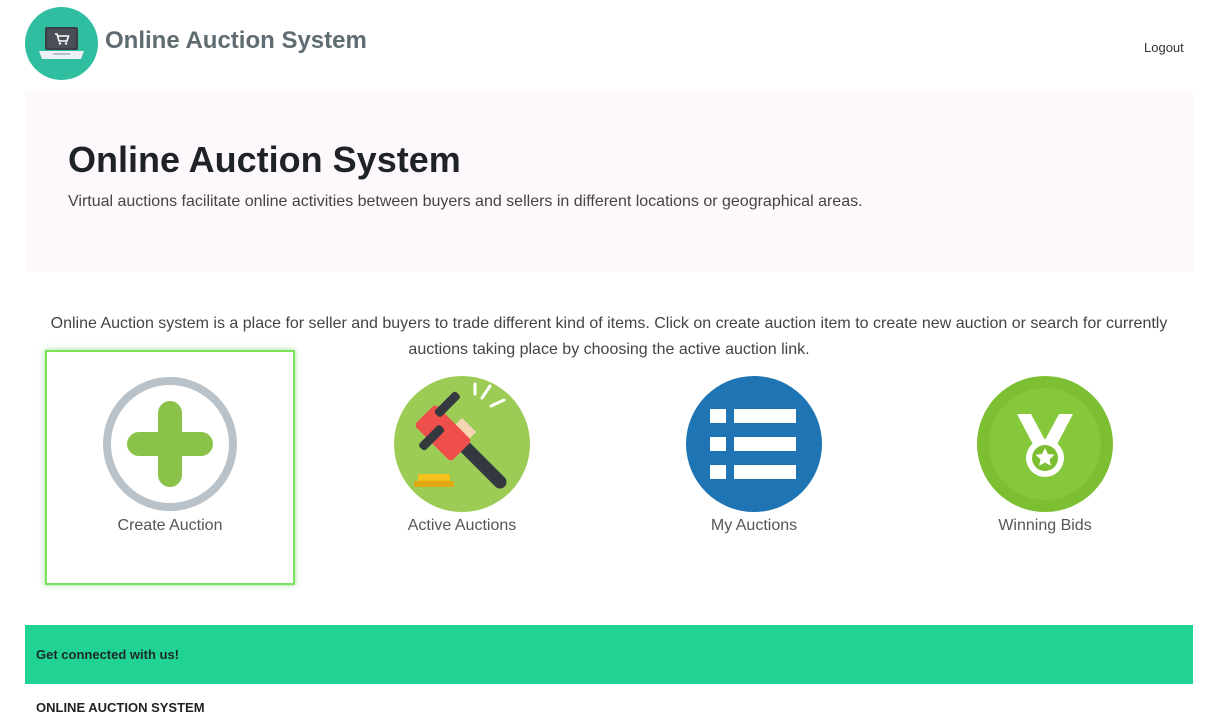  What do you see at coordinates (1164, 48) in the screenshot?
I see `logout-link: Logout` at bounding box center [1164, 48].